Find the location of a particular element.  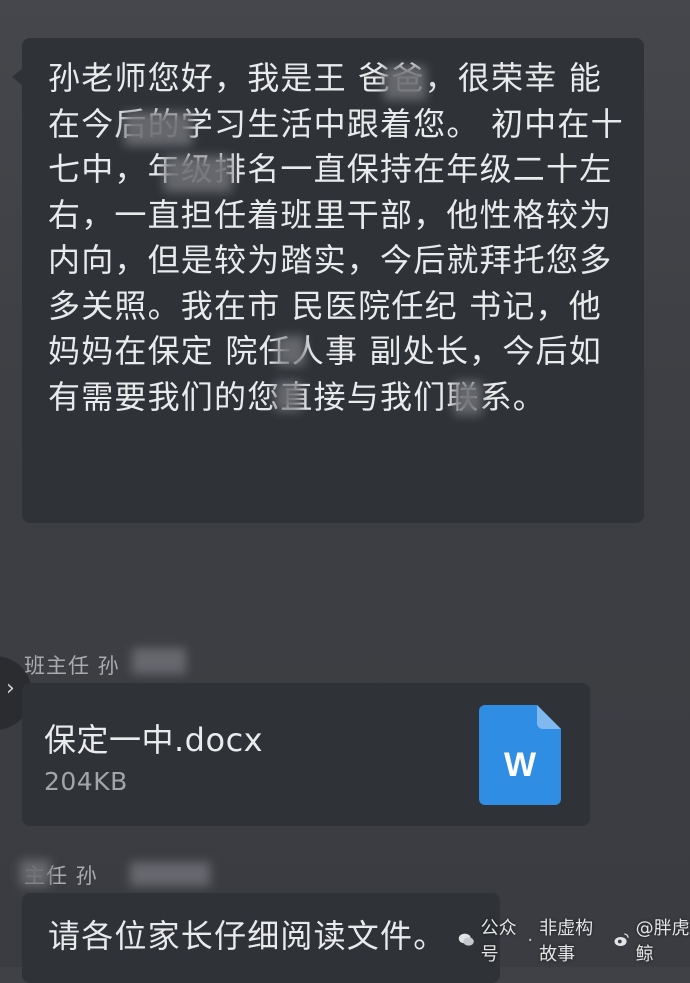

watermark-platform: 公众号 is located at coordinates (498, 941).